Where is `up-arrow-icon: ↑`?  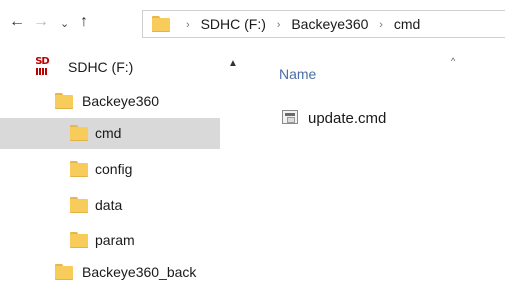
up-arrow-icon: ↑ is located at coordinates (84, 22).